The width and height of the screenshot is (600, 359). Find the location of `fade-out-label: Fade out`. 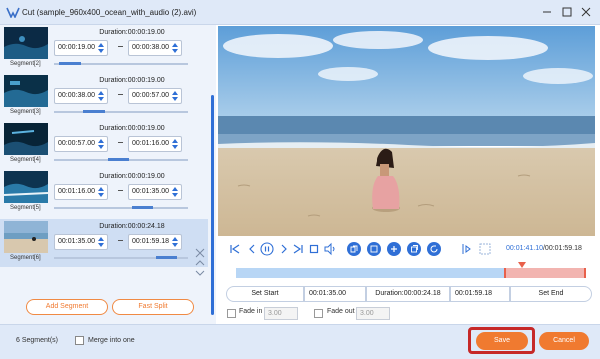

fade-out-label: Fade out is located at coordinates (341, 311).